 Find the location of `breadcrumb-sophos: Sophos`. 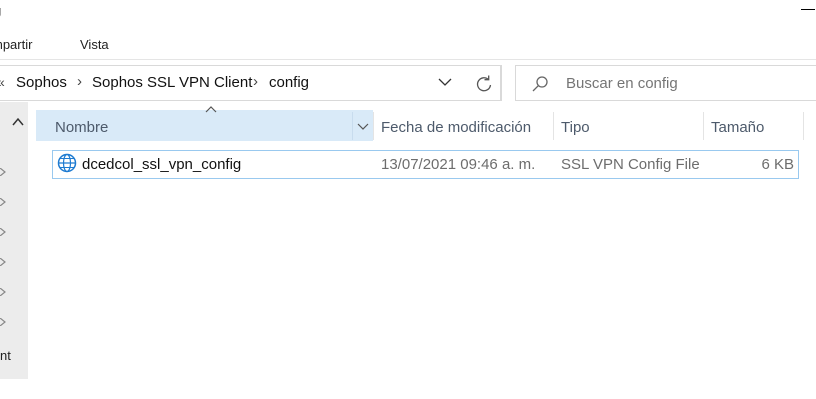

breadcrumb-sophos: Sophos is located at coordinates (41, 82).